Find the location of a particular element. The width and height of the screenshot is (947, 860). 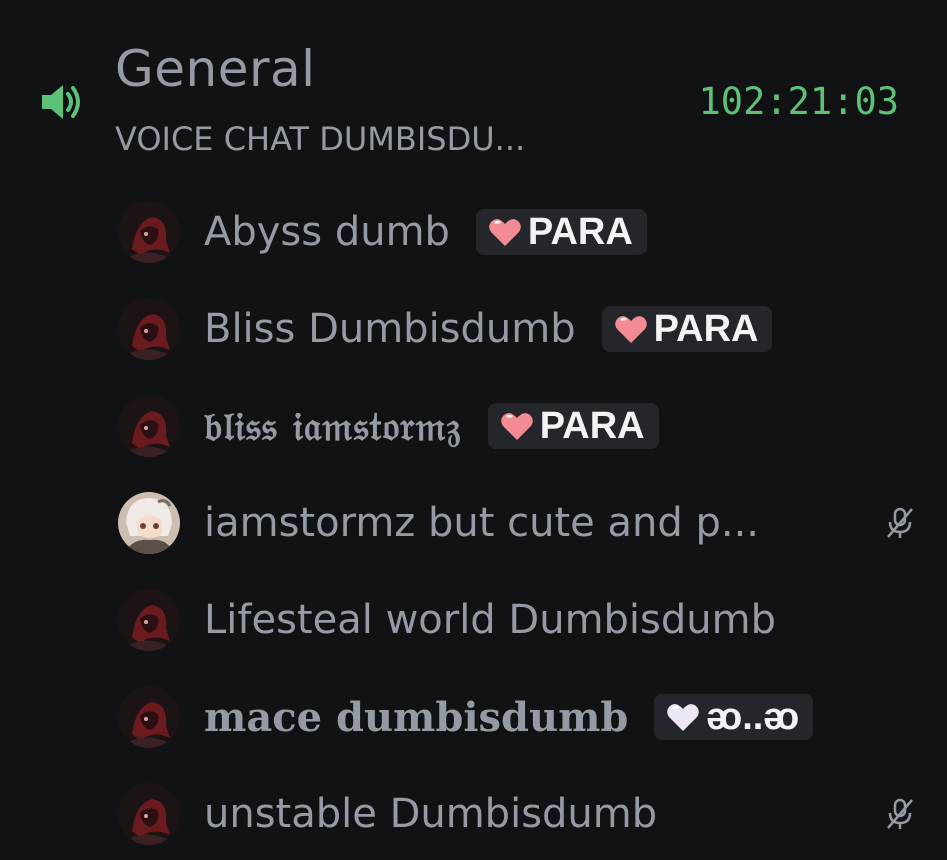

member-tag-label: ᴔ..ᴔ is located at coordinates (753, 716).